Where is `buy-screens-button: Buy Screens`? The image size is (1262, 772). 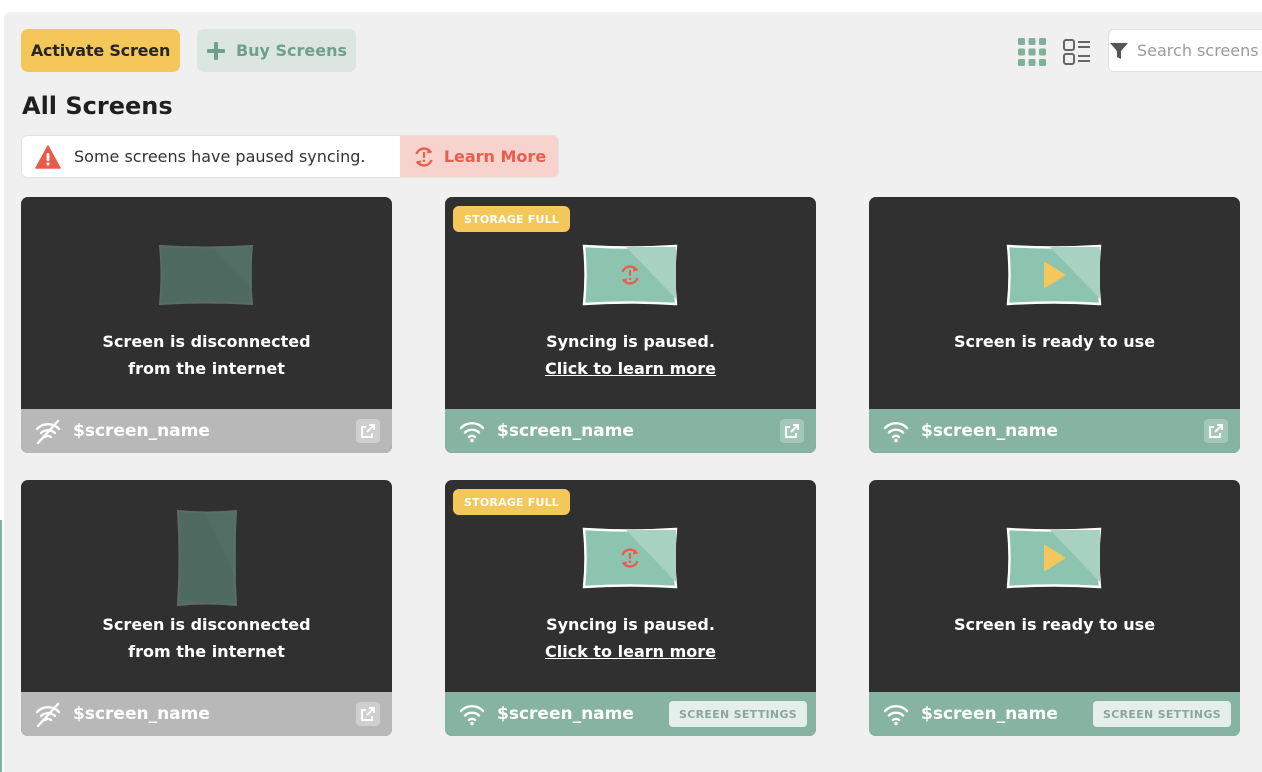 buy-screens-button: Buy Screens is located at coordinates (276, 50).